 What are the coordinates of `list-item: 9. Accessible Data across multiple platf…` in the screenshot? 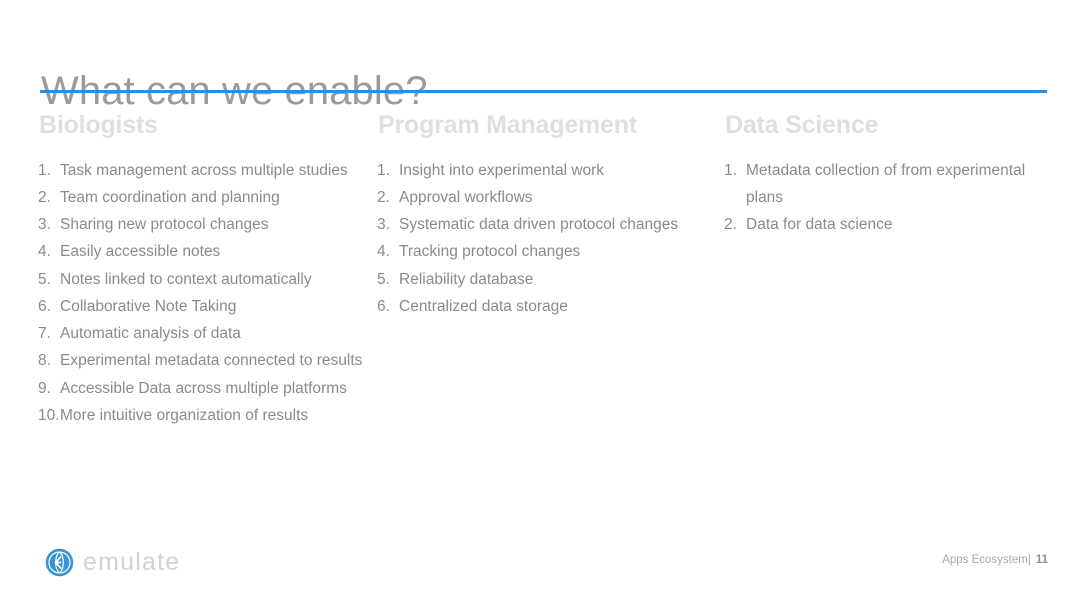 It's located at (203, 388).